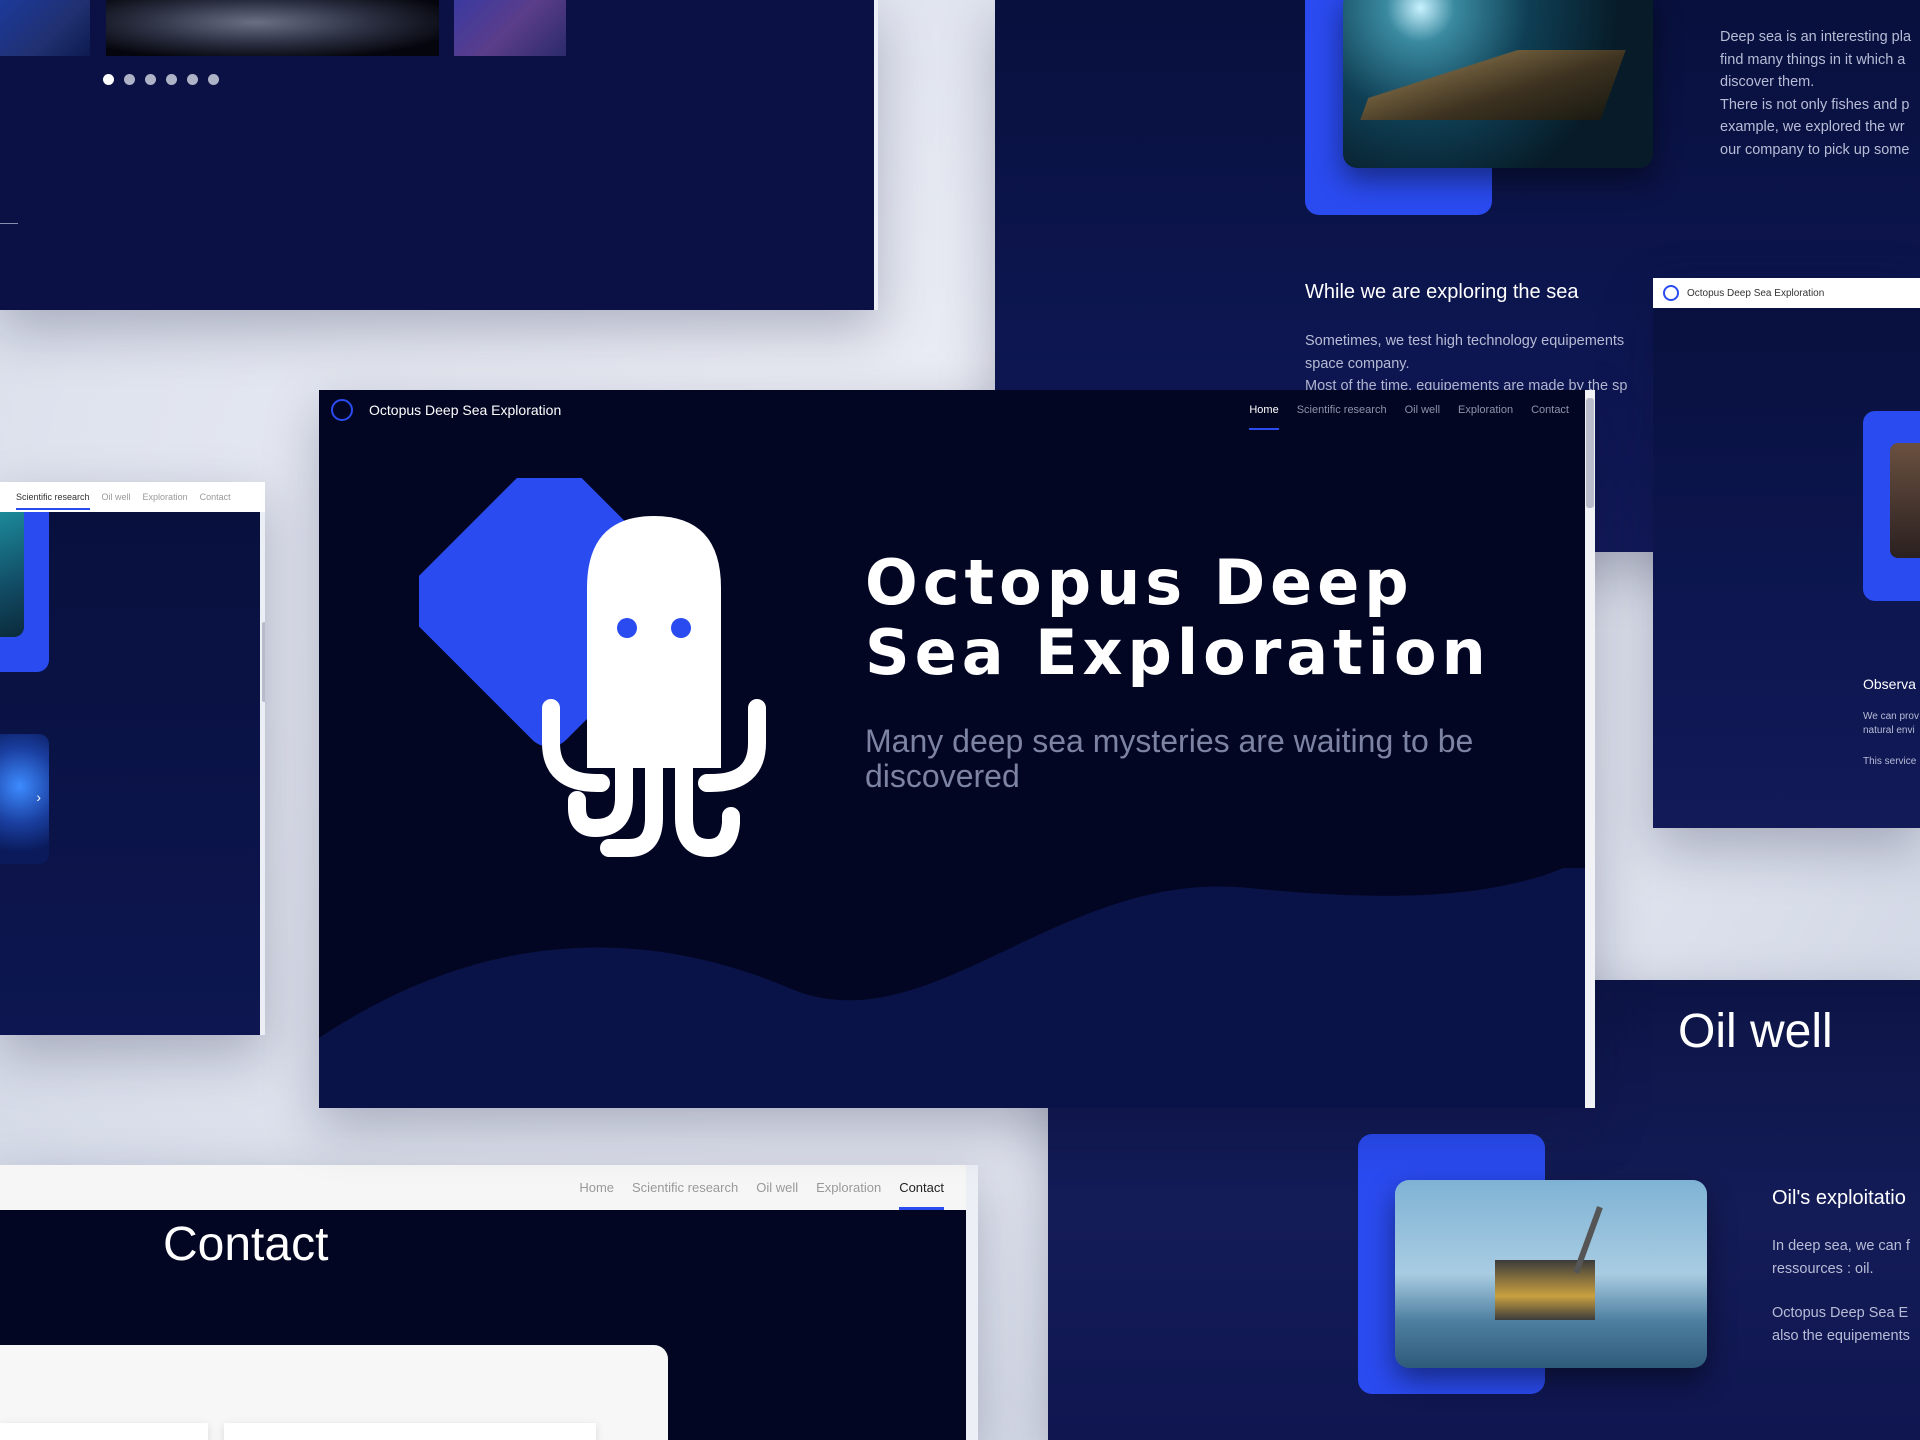  What do you see at coordinates (439, 155) in the screenshot?
I see `carousel-panel` at bounding box center [439, 155].